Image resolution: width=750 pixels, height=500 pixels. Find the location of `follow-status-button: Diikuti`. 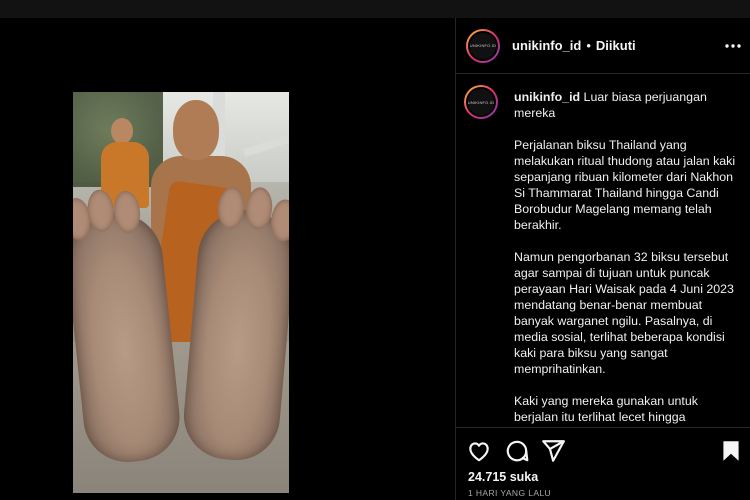

follow-status-button: Diikuti is located at coordinates (616, 45).